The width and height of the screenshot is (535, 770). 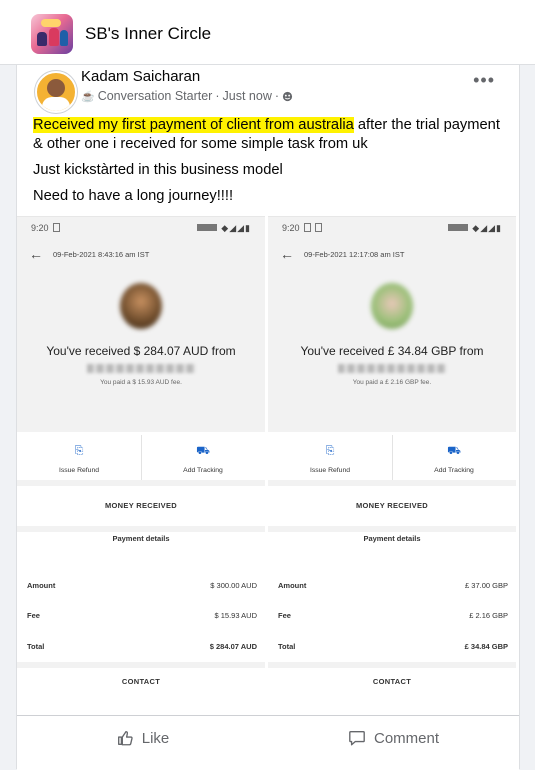 What do you see at coordinates (56, 92) in the screenshot?
I see `author-avatar` at bounding box center [56, 92].